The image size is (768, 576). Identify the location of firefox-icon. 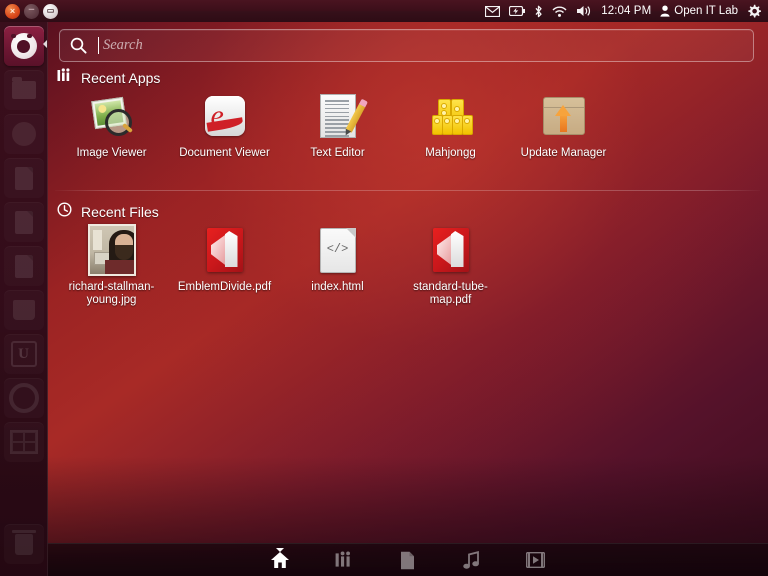
(23, 134).